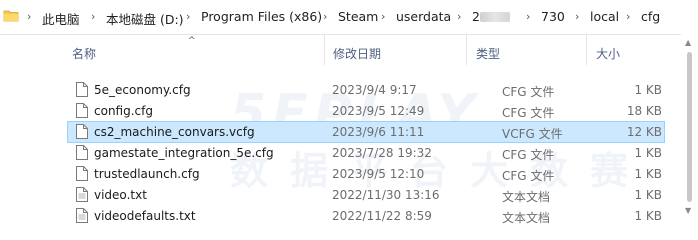 The height and width of the screenshot is (240, 698). Describe the element at coordinates (142, 90) in the screenshot. I see `file-name: 5e_economy.cfg` at that location.